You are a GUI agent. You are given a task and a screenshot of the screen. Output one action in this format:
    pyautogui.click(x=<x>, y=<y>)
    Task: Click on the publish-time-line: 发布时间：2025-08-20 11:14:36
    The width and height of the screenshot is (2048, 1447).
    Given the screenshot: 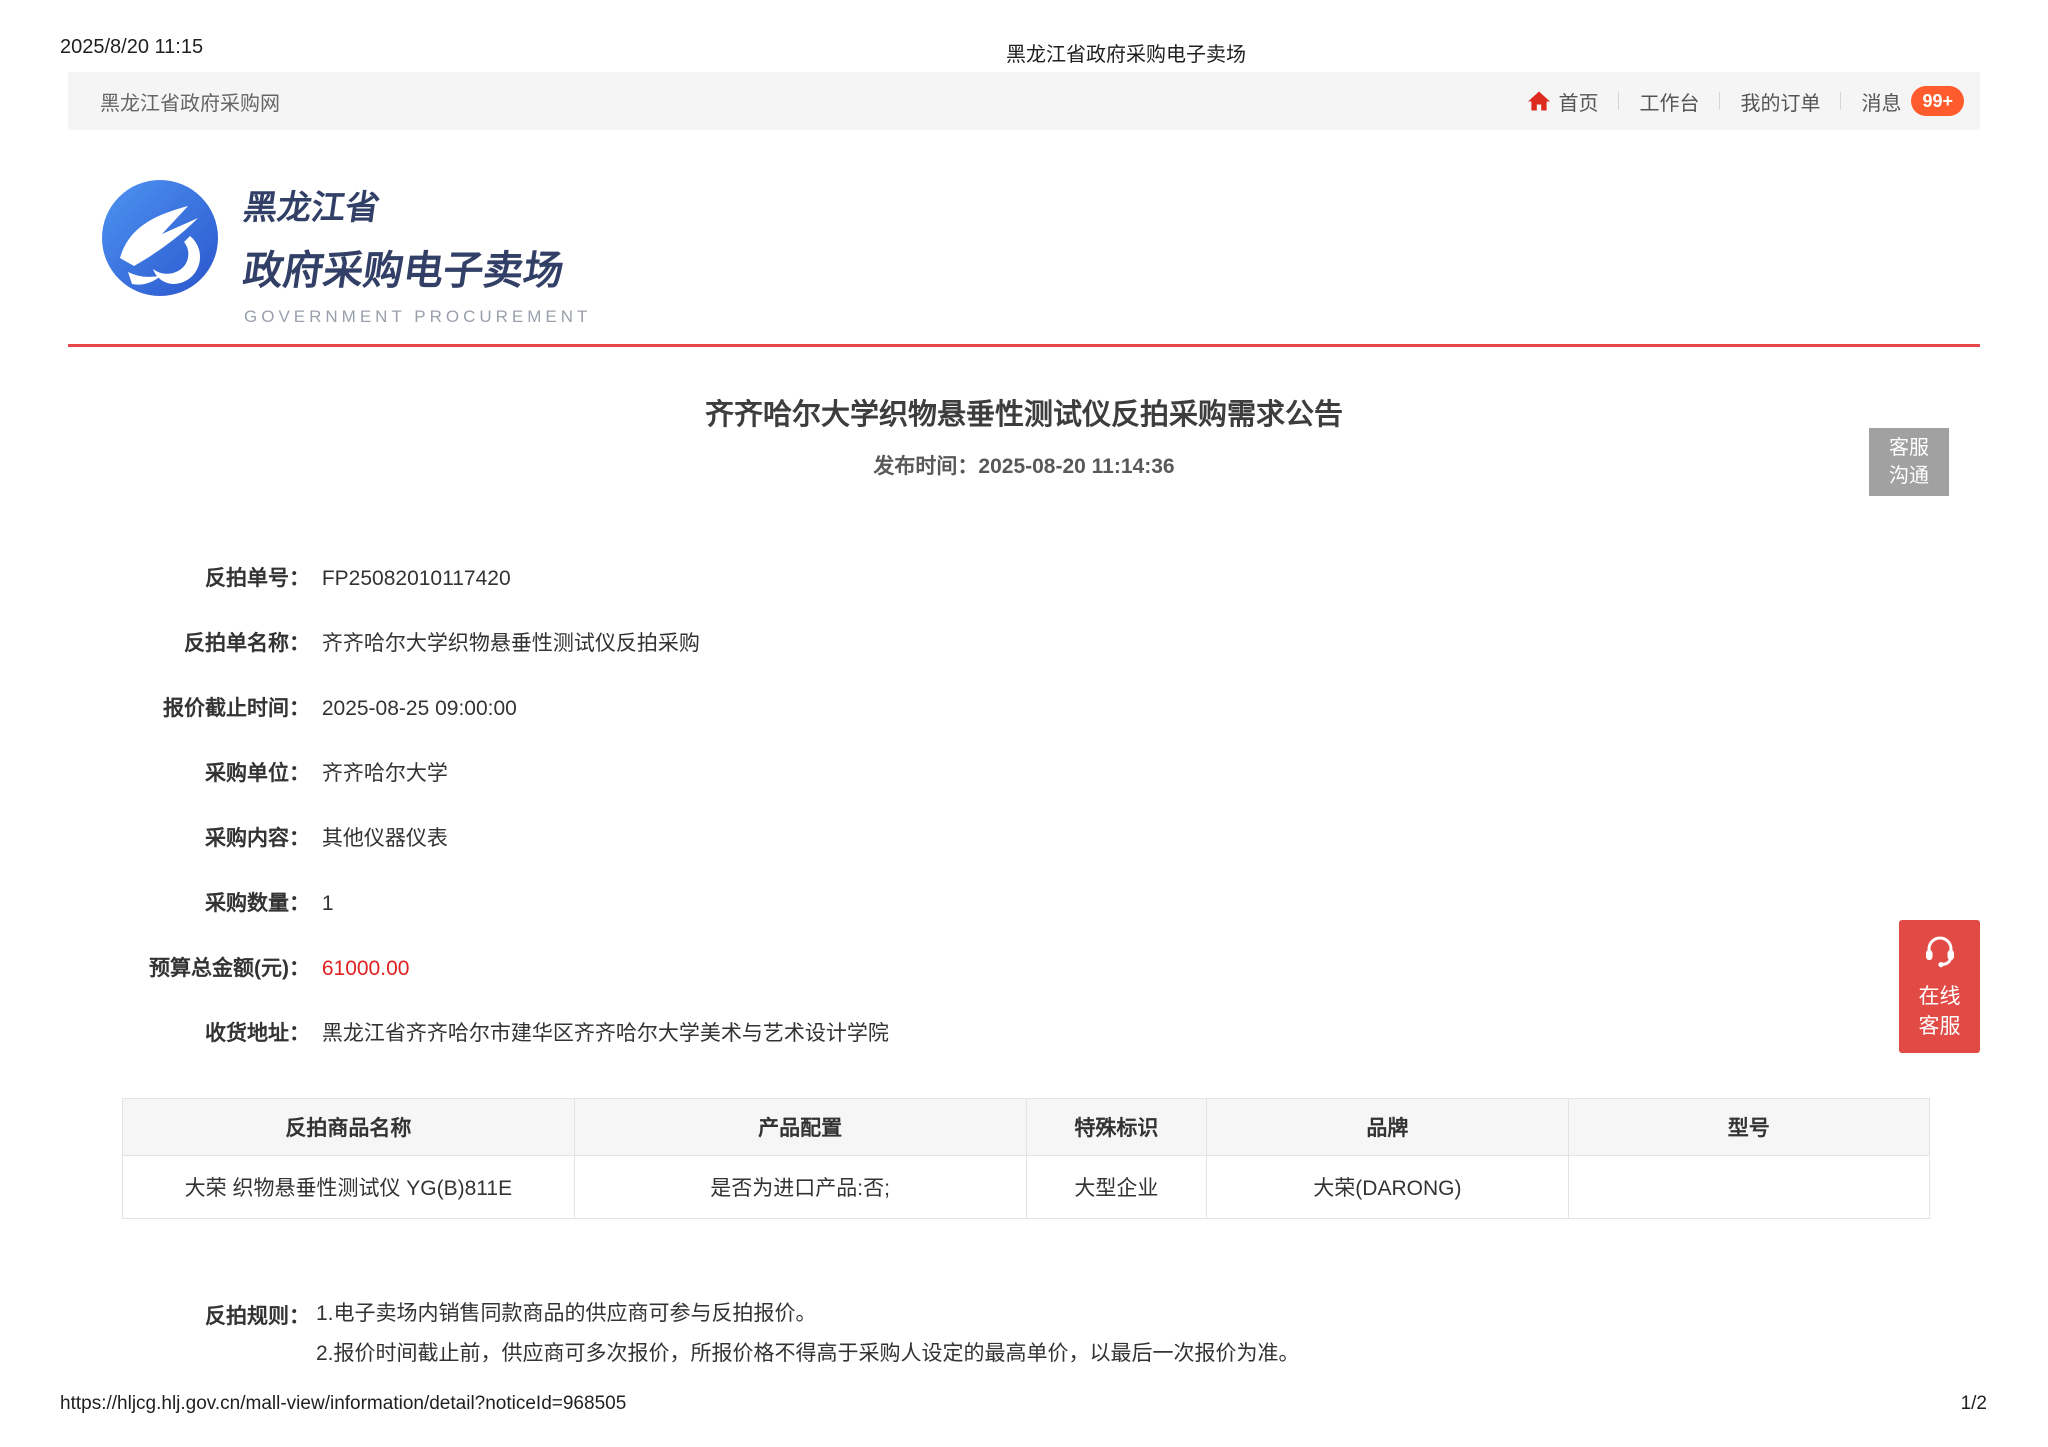 What is the action you would take?
    pyautogui.click(x=1024, y=465)
    